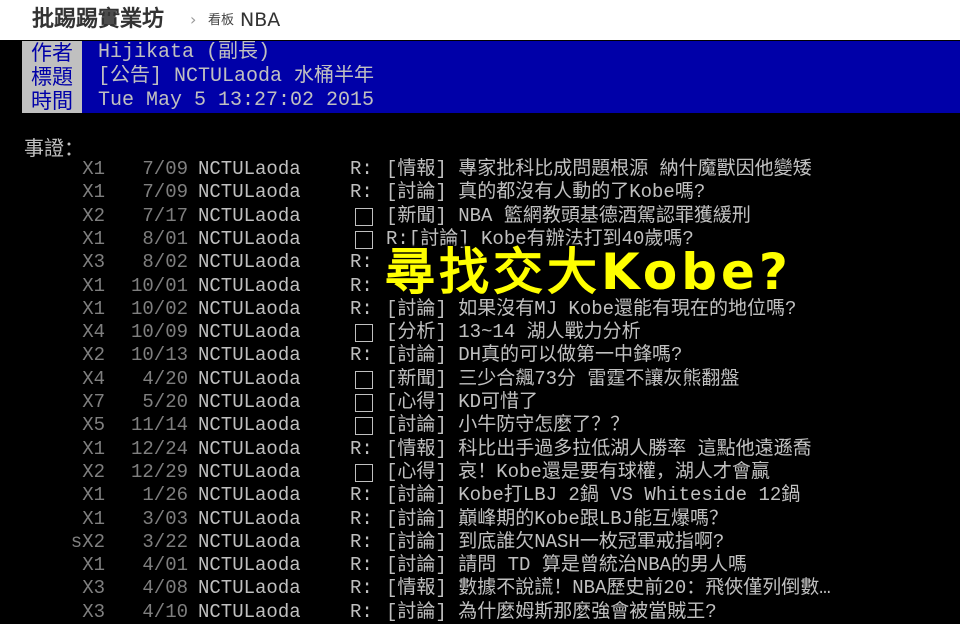 The width and height of the screenshot is (960, 624). Describe the element at coordinates (555, 541) in the screenshot. I see `row-title: [討論] 到底誰欠NASH一枚冠軍戒指啊?` at that location.